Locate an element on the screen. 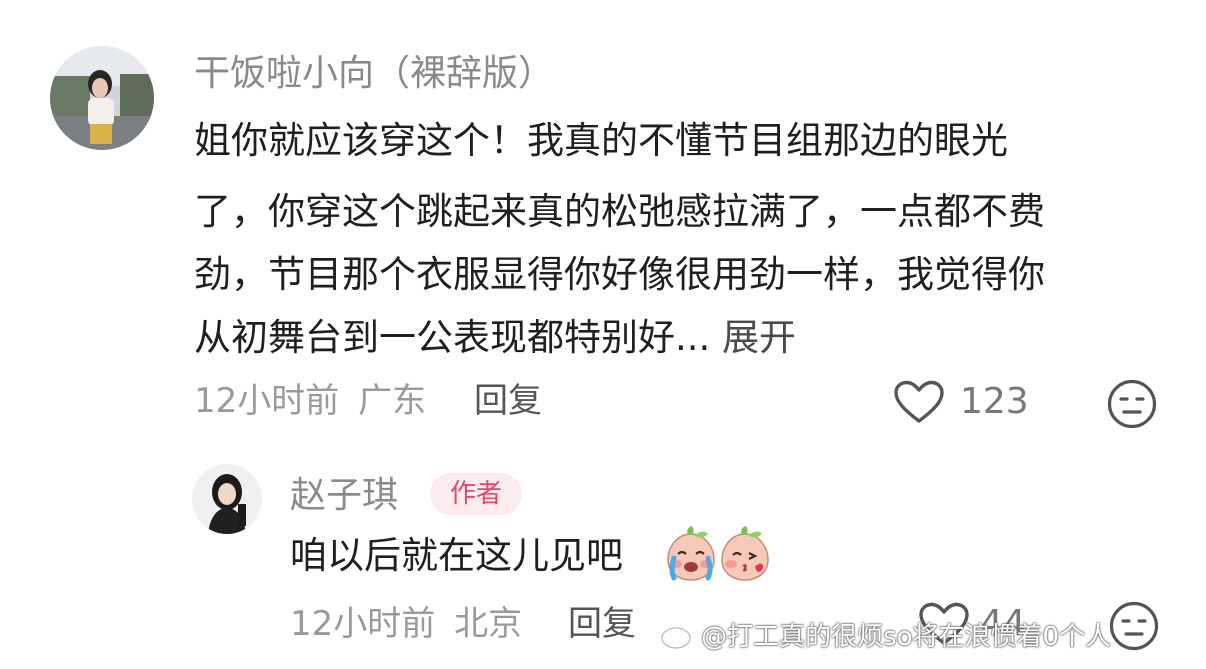 This screenshot has height=669, width=1206. reply-dislike-button is located at coordinates (1134, 626).